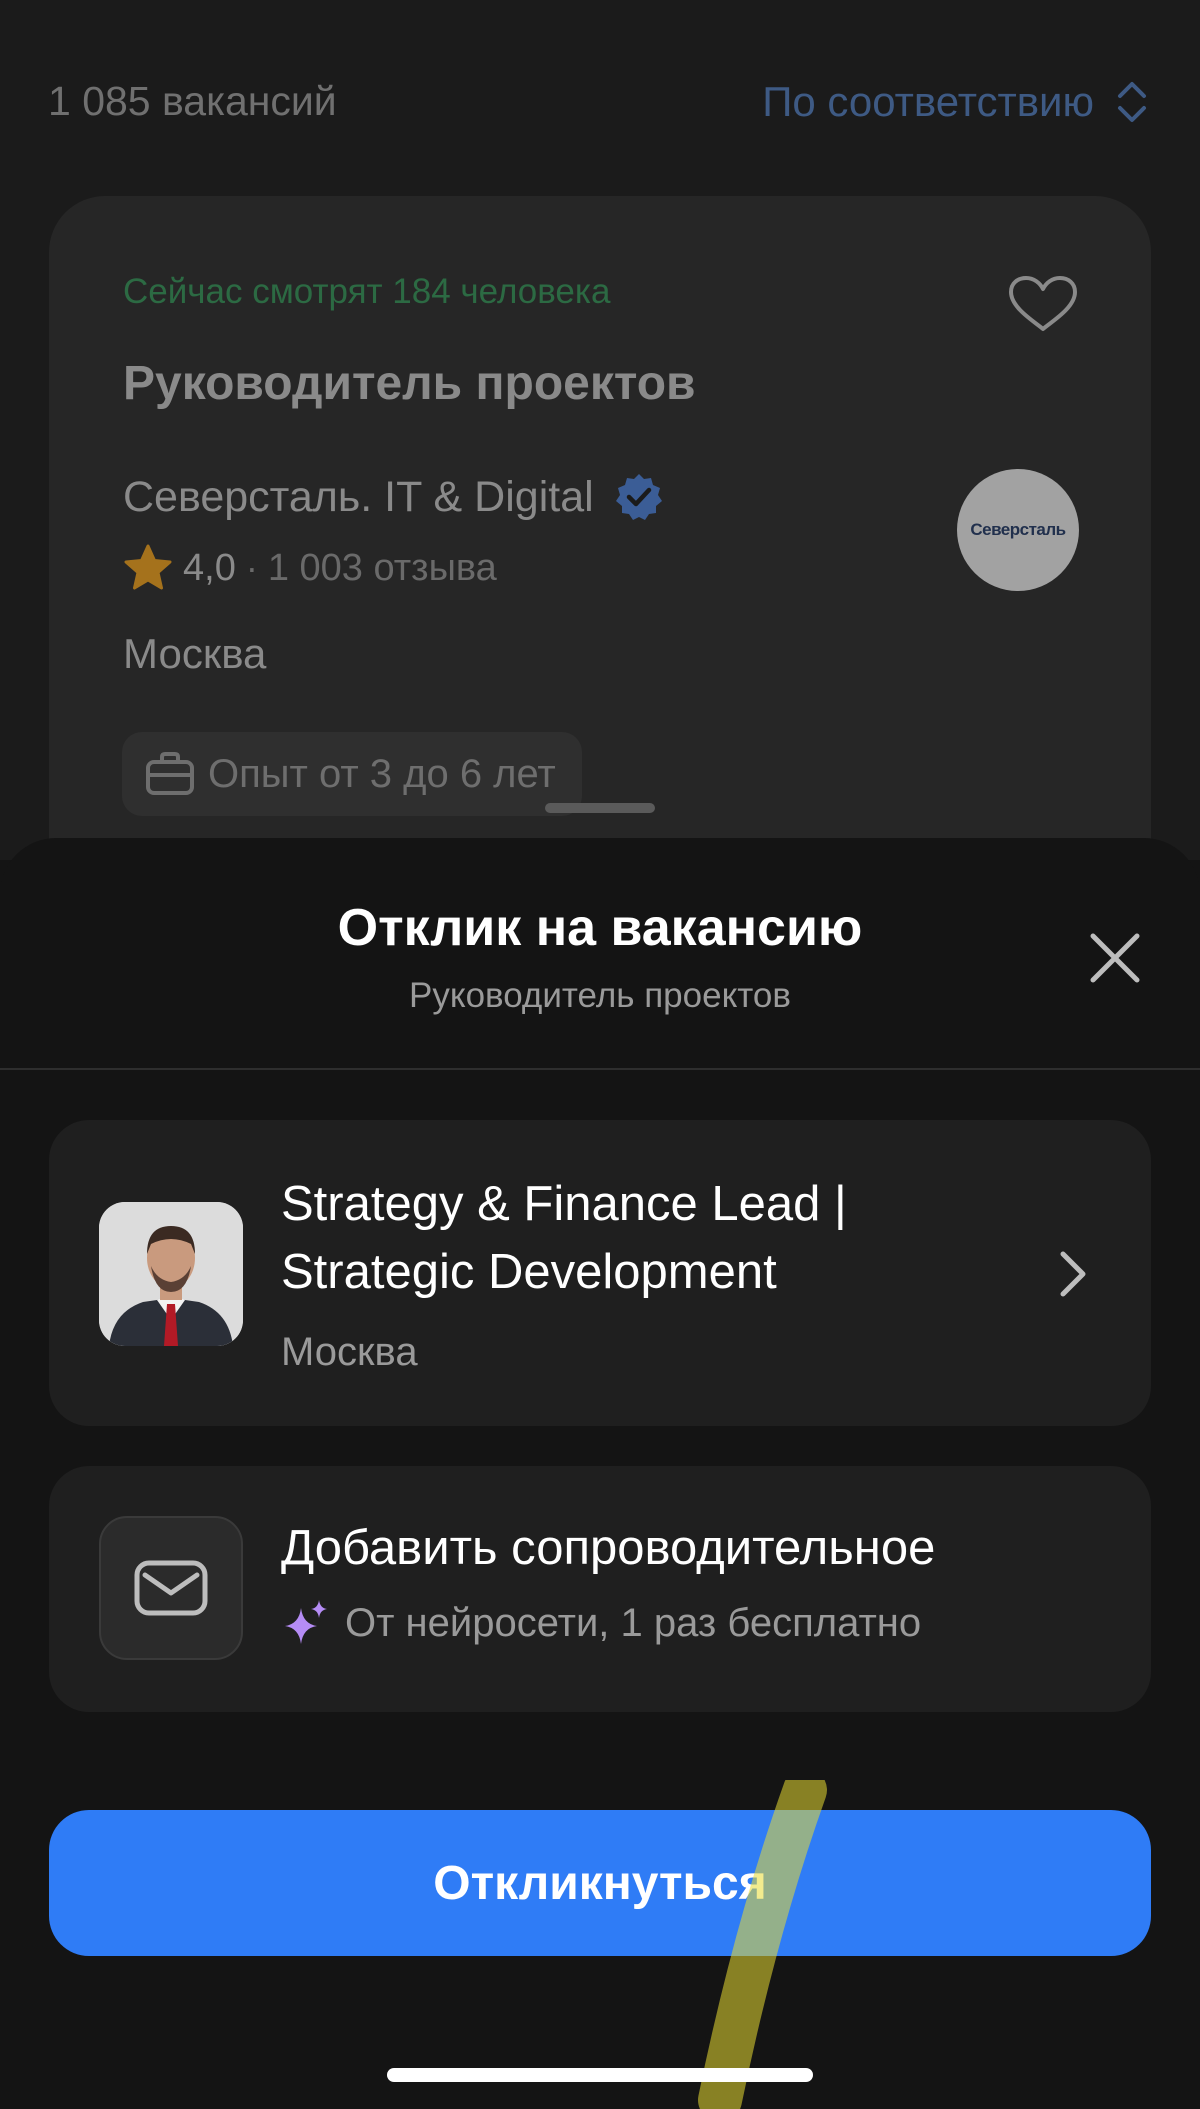 Image resolution: width=1200 pixels, height=2109 pixels. I want to click on vacancy-count: 1 085 вакансий, so click(192, 101).